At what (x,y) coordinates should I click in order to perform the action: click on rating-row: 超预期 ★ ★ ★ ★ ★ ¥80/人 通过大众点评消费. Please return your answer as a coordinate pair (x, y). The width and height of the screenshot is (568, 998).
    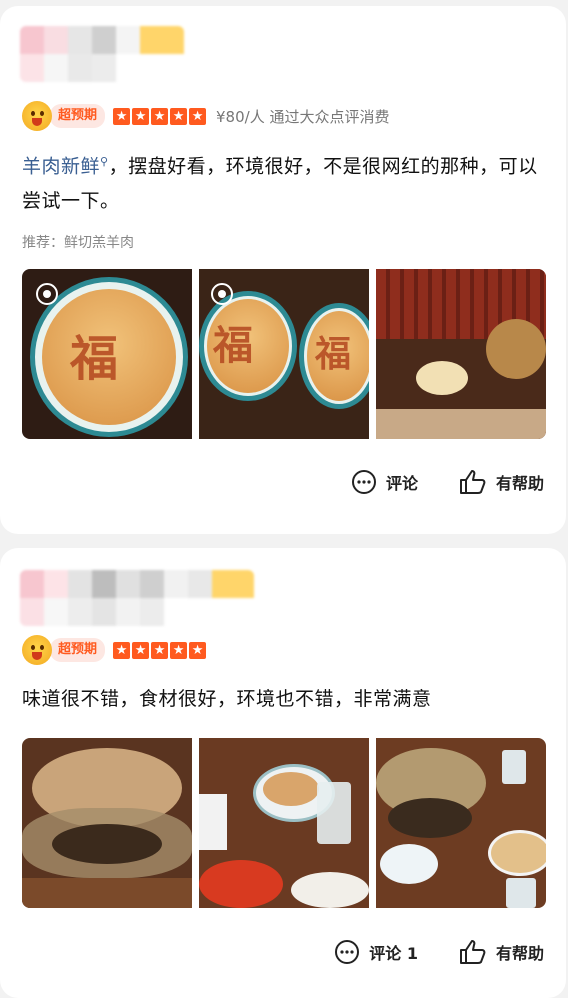
    Looking at the image, I should click on (205, 116).